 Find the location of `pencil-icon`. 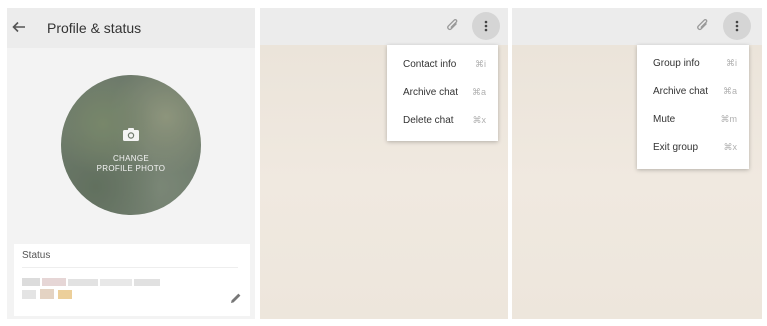

pencil-icon is located at coordinates (236, 298).